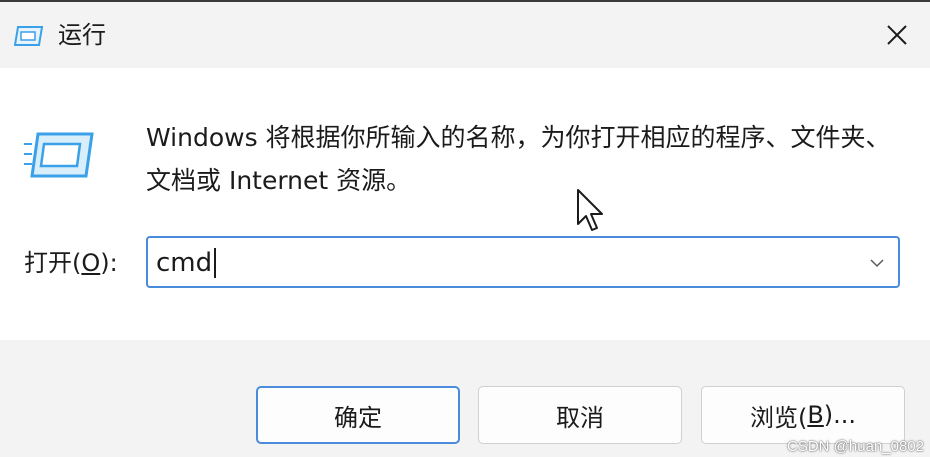 The width and height of the screenshot is (930, 457). Describe the element at coordinates (778, 417) in the screenshot. I see `browse-label-prefix: 浏览(` at that location.